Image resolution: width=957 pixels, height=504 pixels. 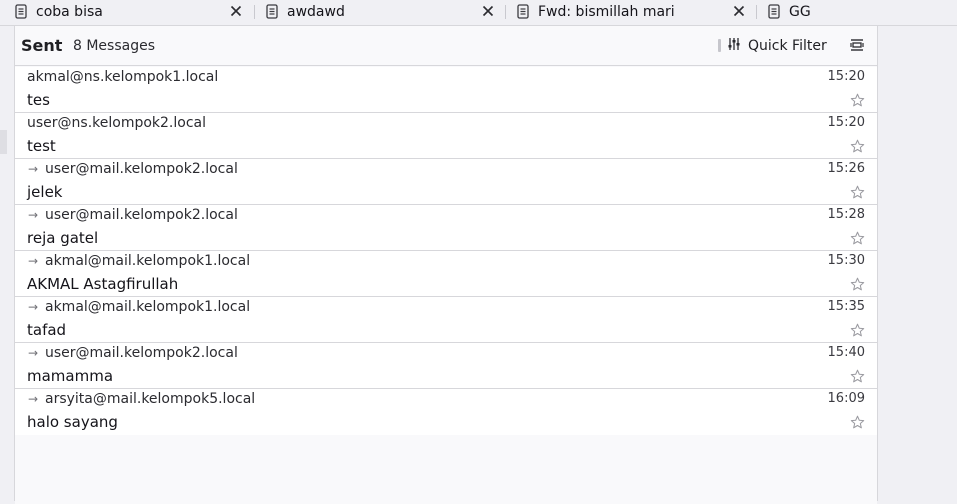 I want to click on message-sender: akmal@ns.kelompok1.local, so click(x=123, y=77).